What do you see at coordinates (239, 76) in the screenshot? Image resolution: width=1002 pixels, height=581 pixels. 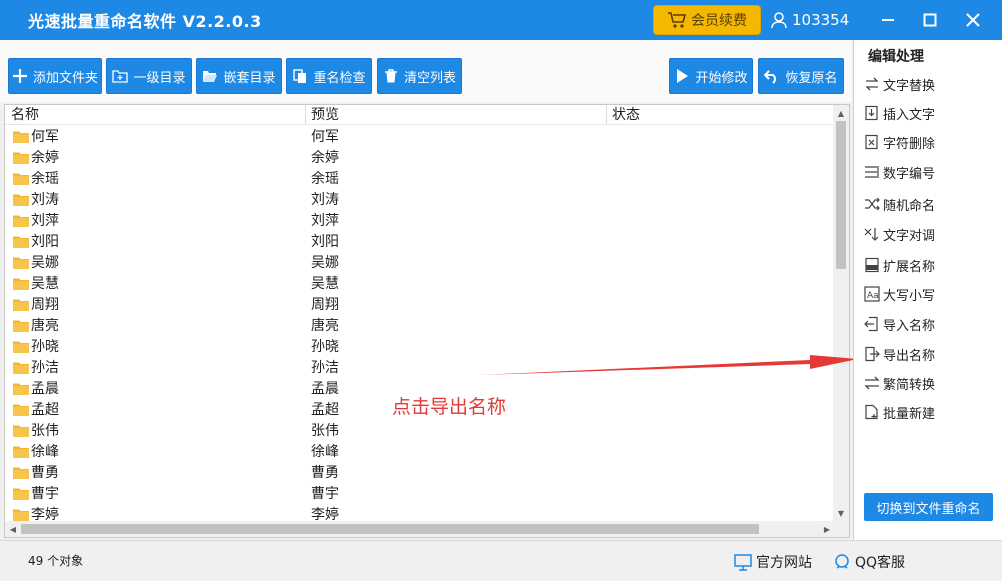 I see `nested-dir-button: 嵌套目录` at bounding box center [239, 76].